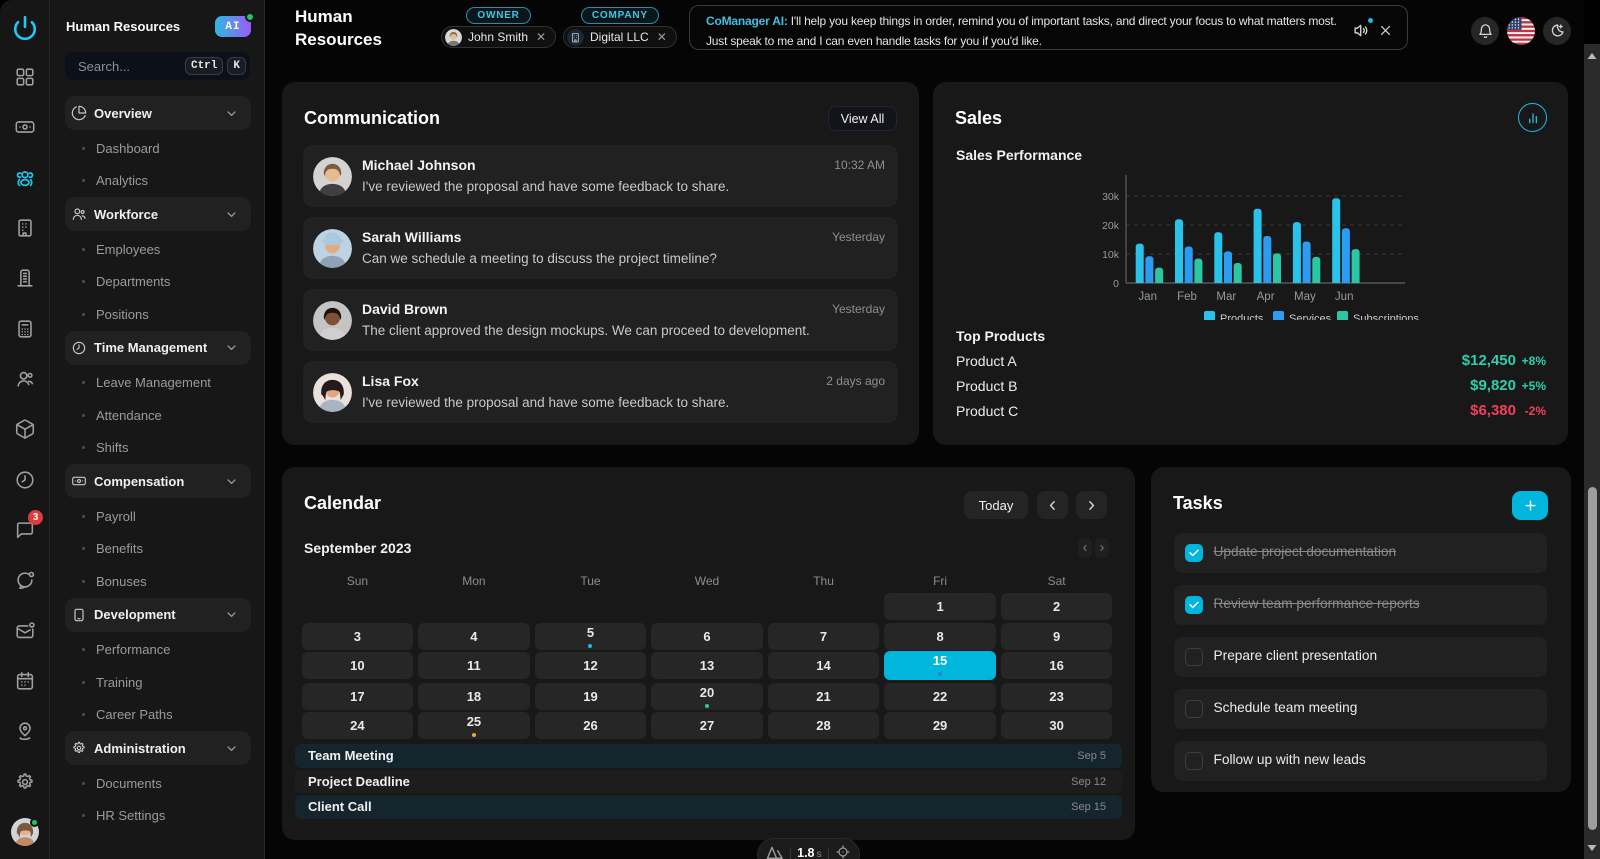 The image size is (1600, 859). I want to click on svg-text: Jan, so click(1147, 297).